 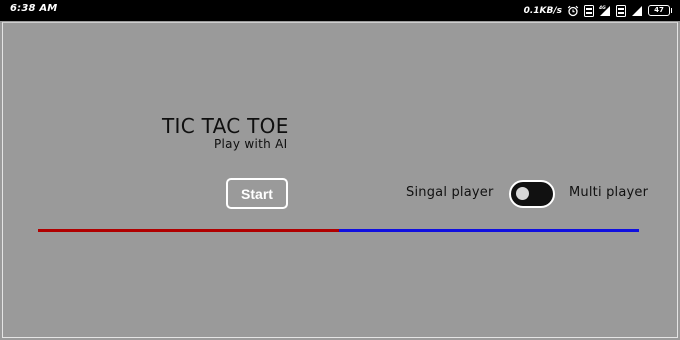 I want to click on status-bar: 6:38 AM 0.1KB/s 4G 47, so click(x=340, y=10).